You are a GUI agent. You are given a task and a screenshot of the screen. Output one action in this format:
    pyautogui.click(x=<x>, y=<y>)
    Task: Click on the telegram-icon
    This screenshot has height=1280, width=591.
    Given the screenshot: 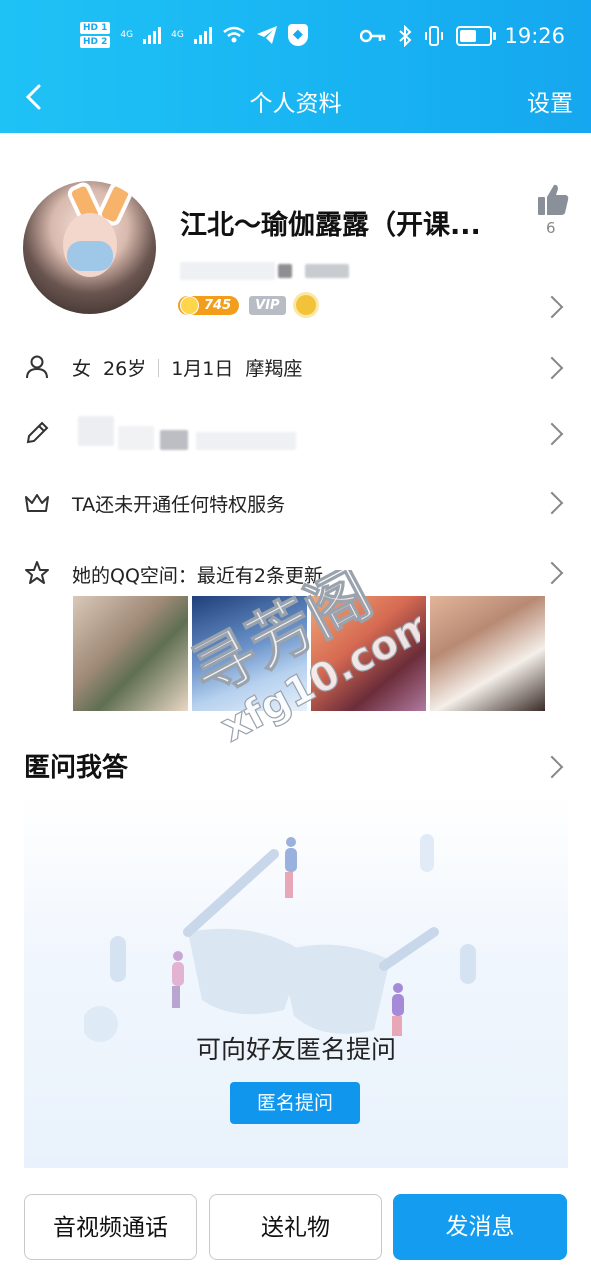 What is the action you would take?
    pyautogui.click(x=266, y=35)
    